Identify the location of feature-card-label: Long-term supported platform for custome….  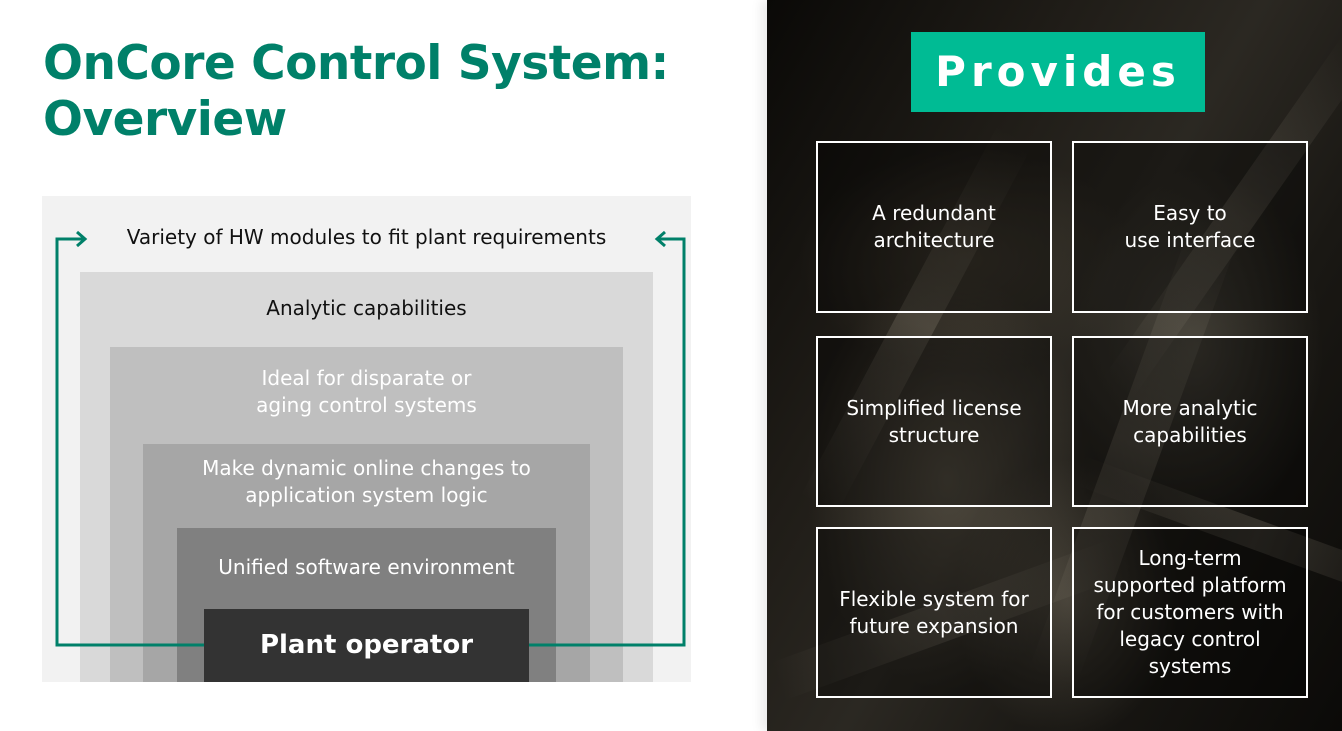
(1190, 612).